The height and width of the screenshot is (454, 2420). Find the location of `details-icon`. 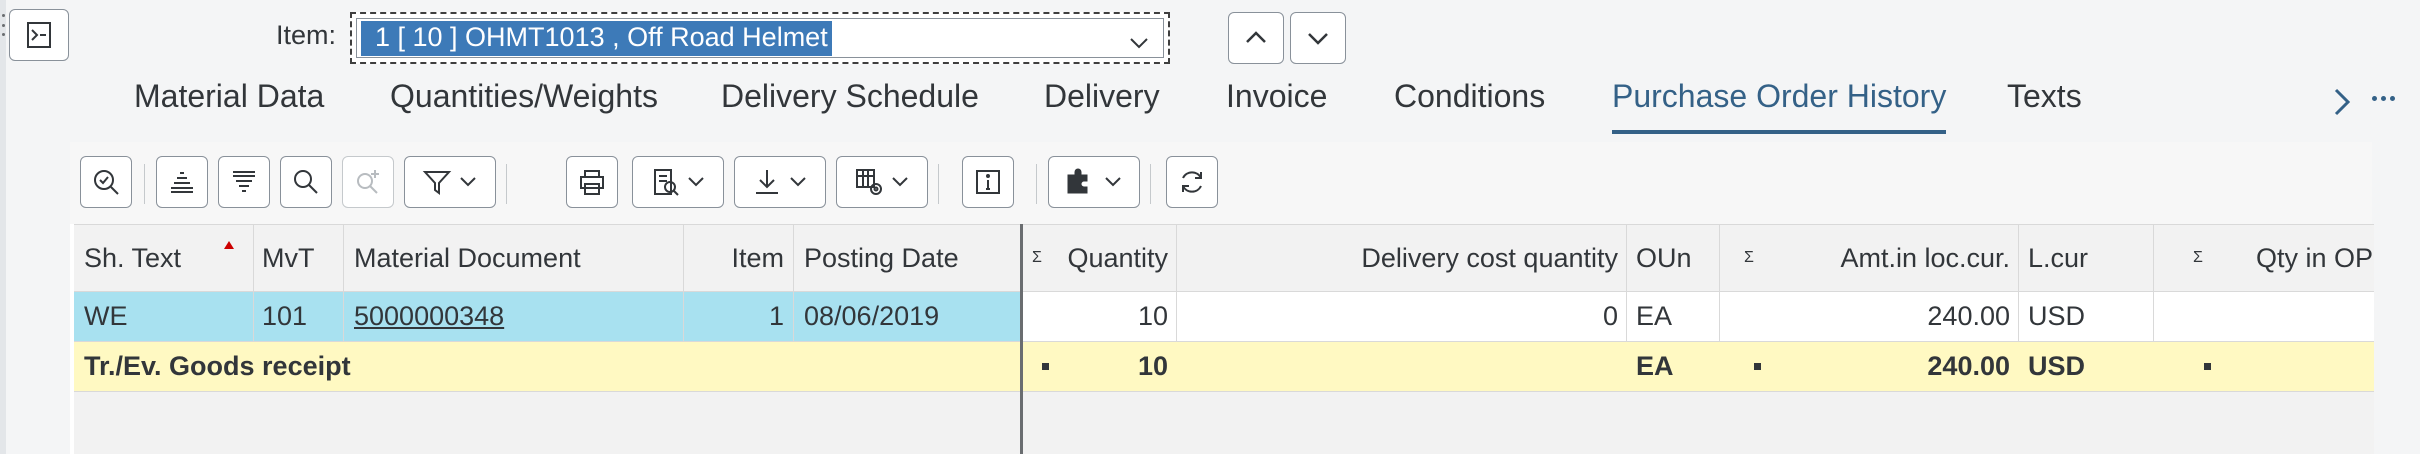

details-icon is located at coordinates (106, 182).